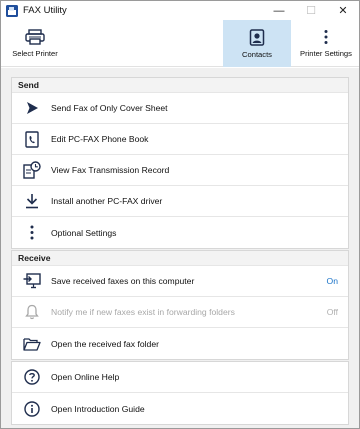 The height and width of the screenshot is (429, 360). I want to click on close-icon: ✕, so click(343, 11).